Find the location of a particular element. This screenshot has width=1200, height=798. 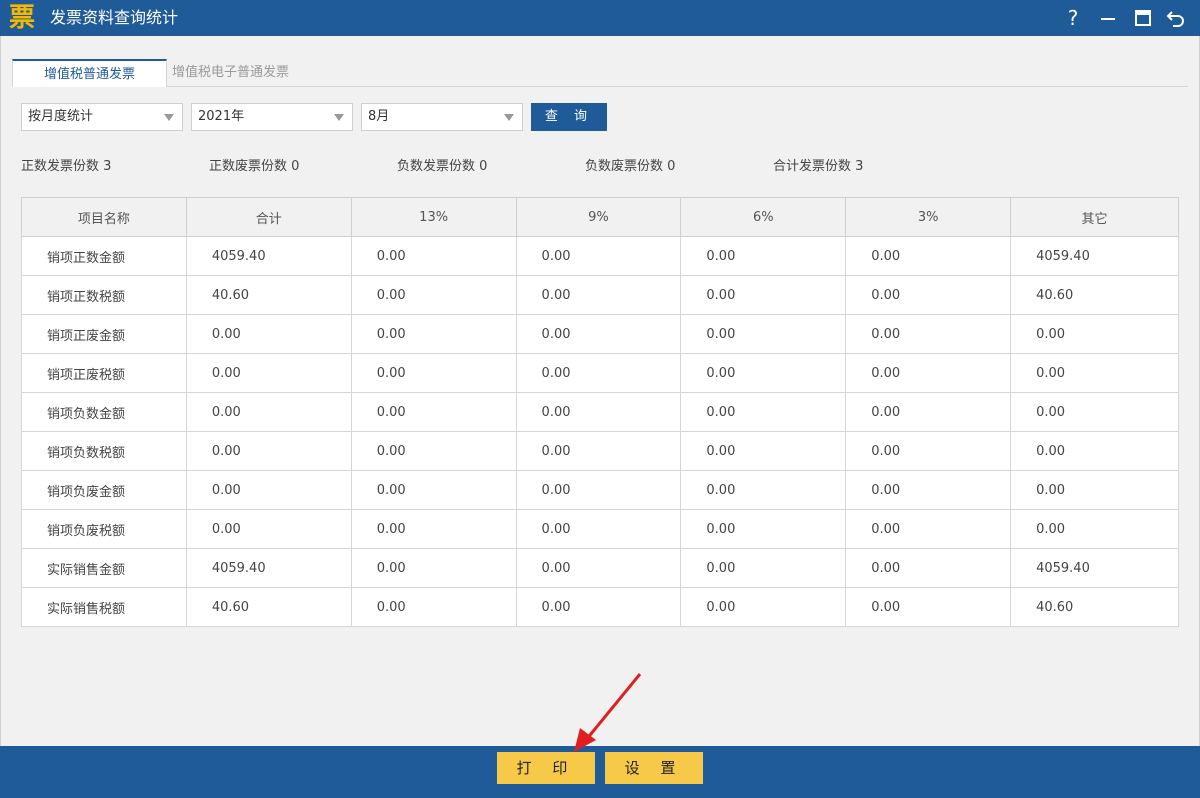

table-row: 销项正数税额 40.60 0.00 0.00 0.00 0.00 40.60 is located at coordinates (600, 295).